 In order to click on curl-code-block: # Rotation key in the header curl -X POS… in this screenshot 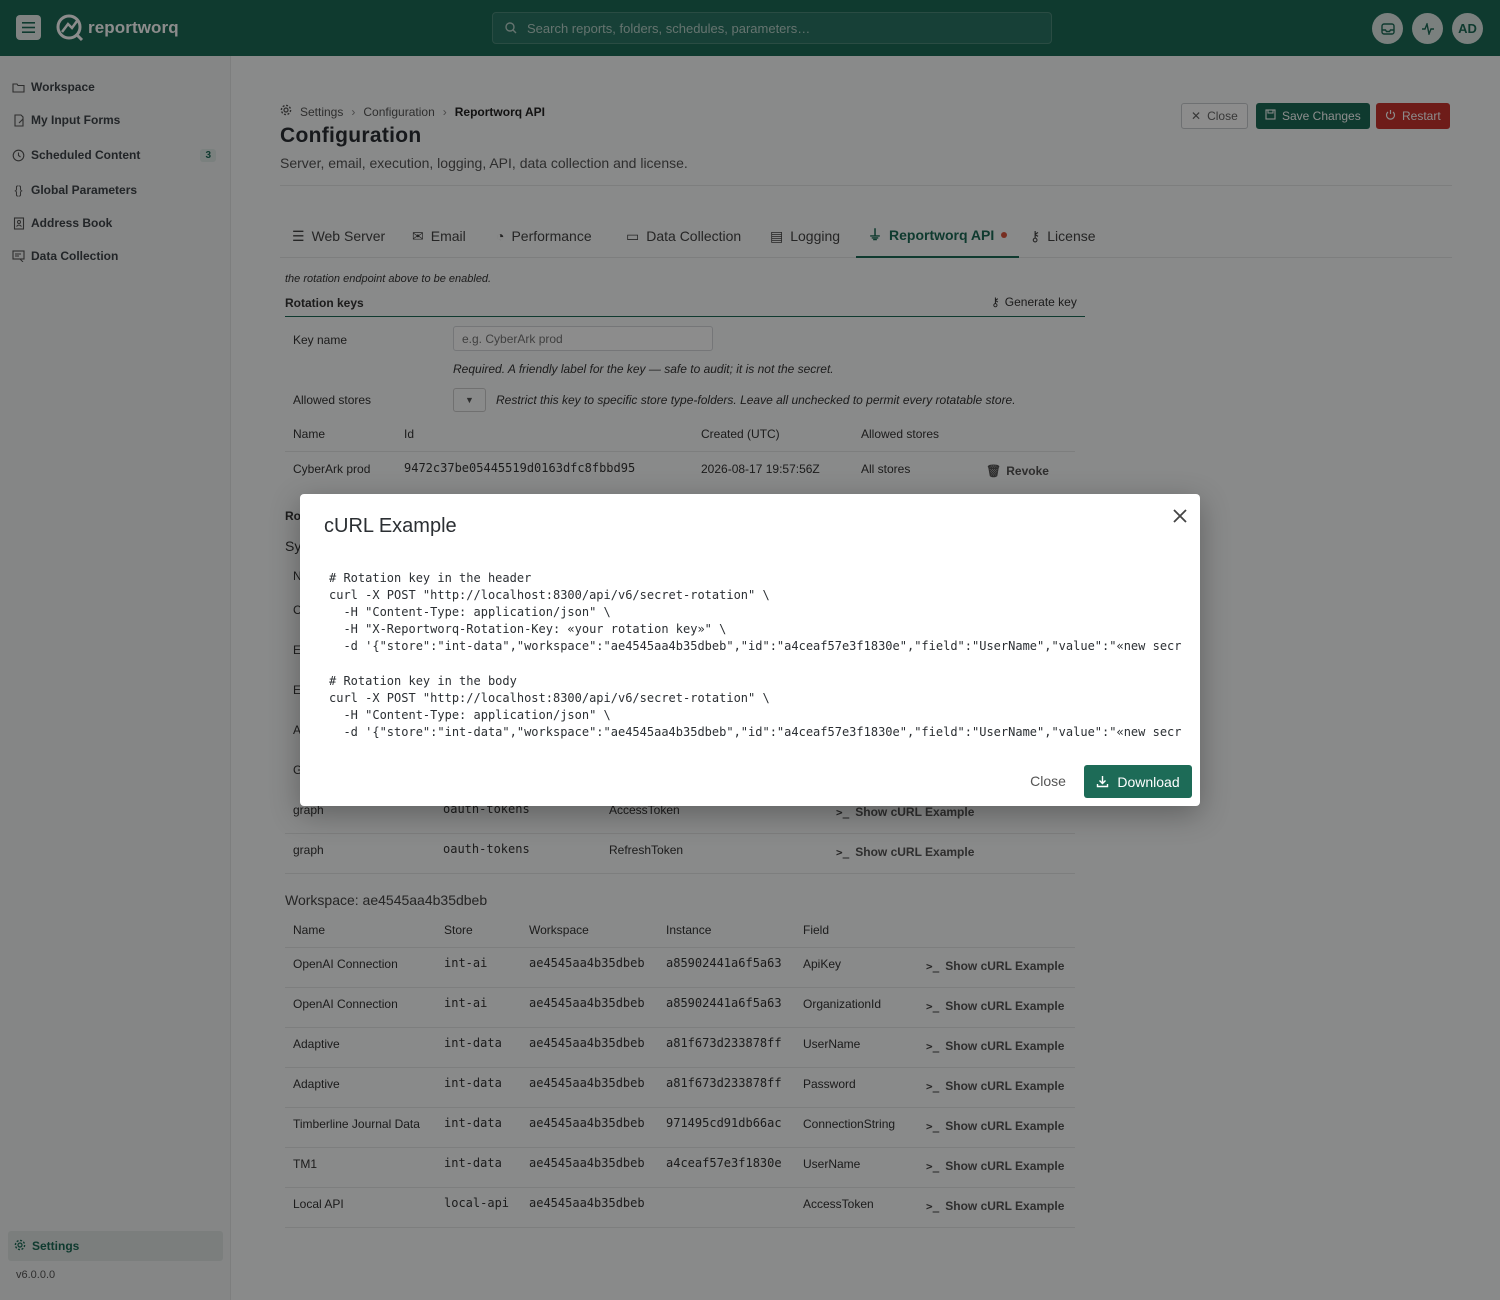, I will do `click(755, 655)`.